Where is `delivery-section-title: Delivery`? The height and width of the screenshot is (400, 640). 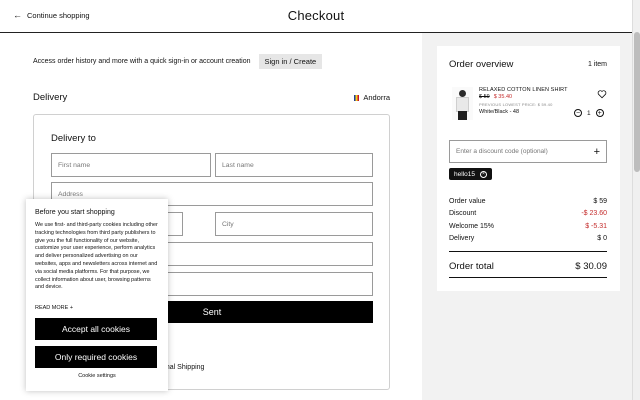
delivery-section-title: Delivery is located at coordinates (50, 97).